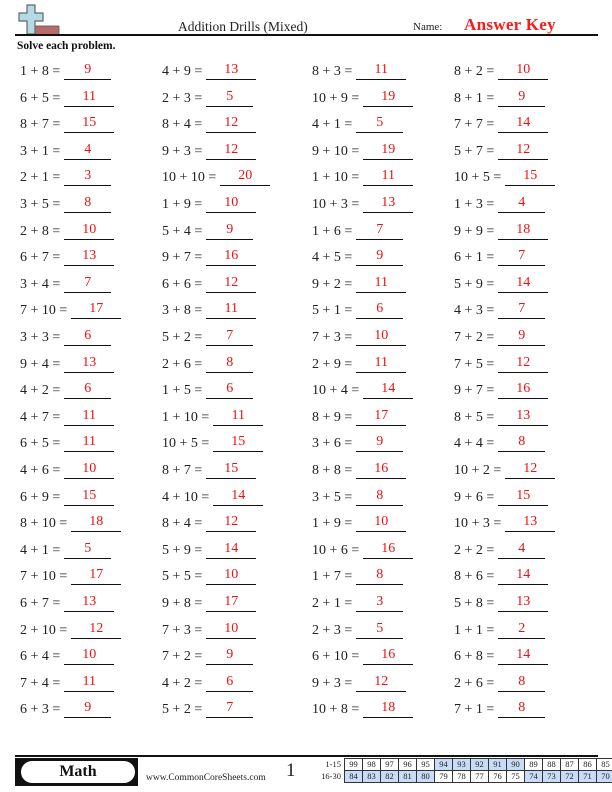 The width and height of the screenshot is (612, 792). What do you see at coordinates (522, 630) in the screenshot?
I see `answer-blank: 2` at bounding box center [522, 630].